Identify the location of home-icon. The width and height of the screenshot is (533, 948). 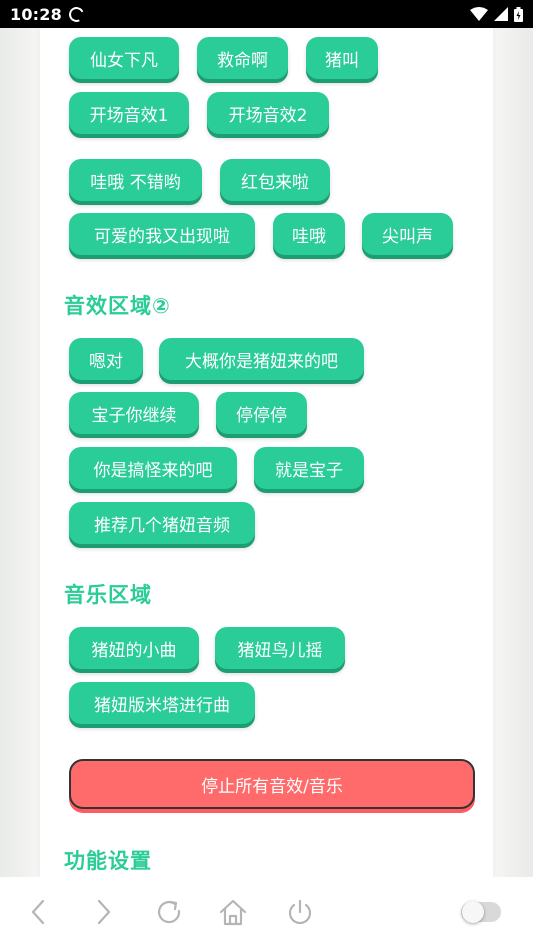
(233, 912).